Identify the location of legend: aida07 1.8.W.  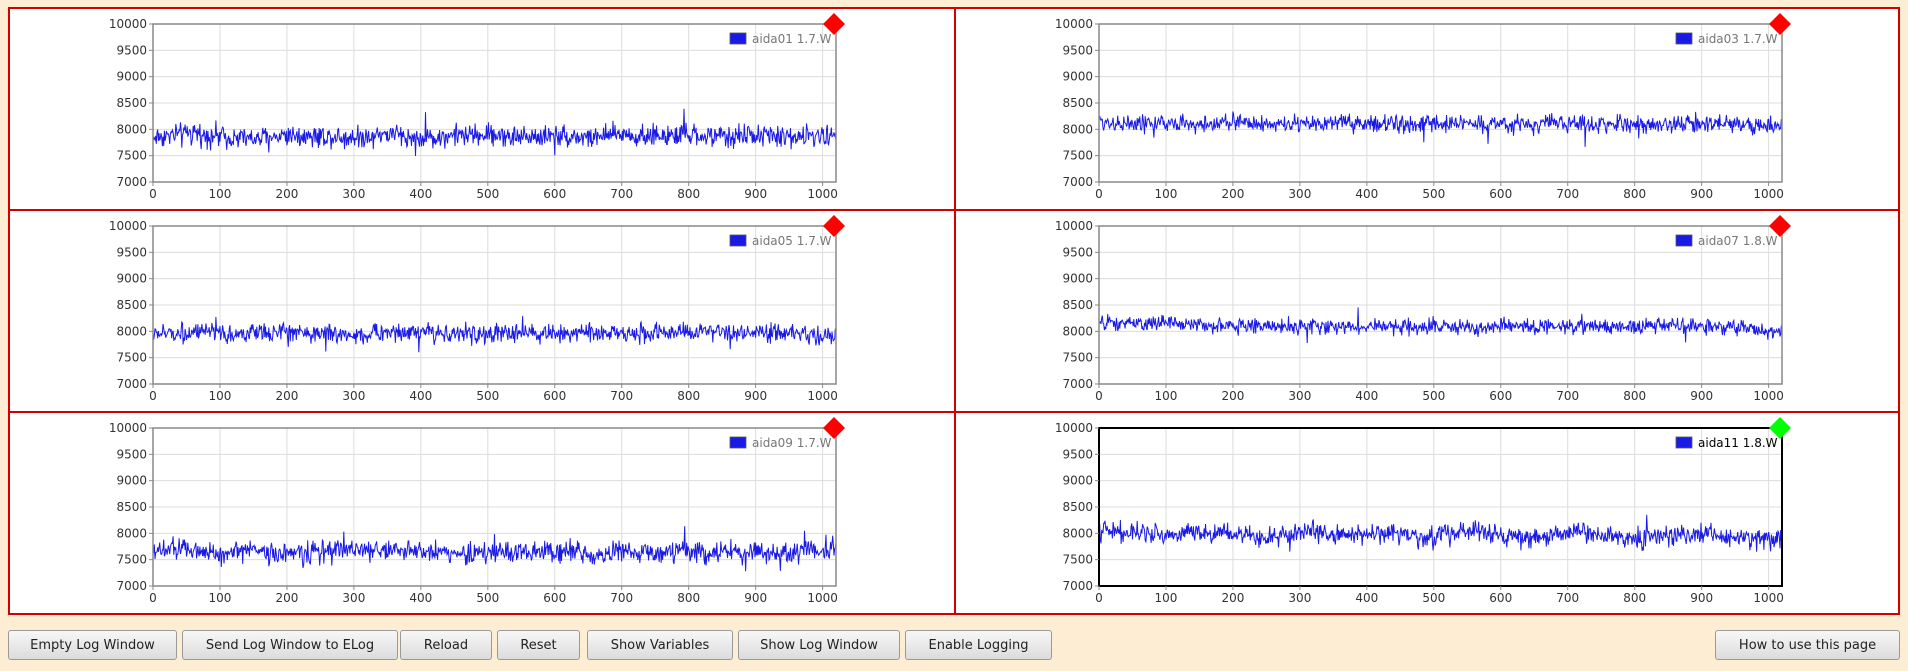
(1726, 241).